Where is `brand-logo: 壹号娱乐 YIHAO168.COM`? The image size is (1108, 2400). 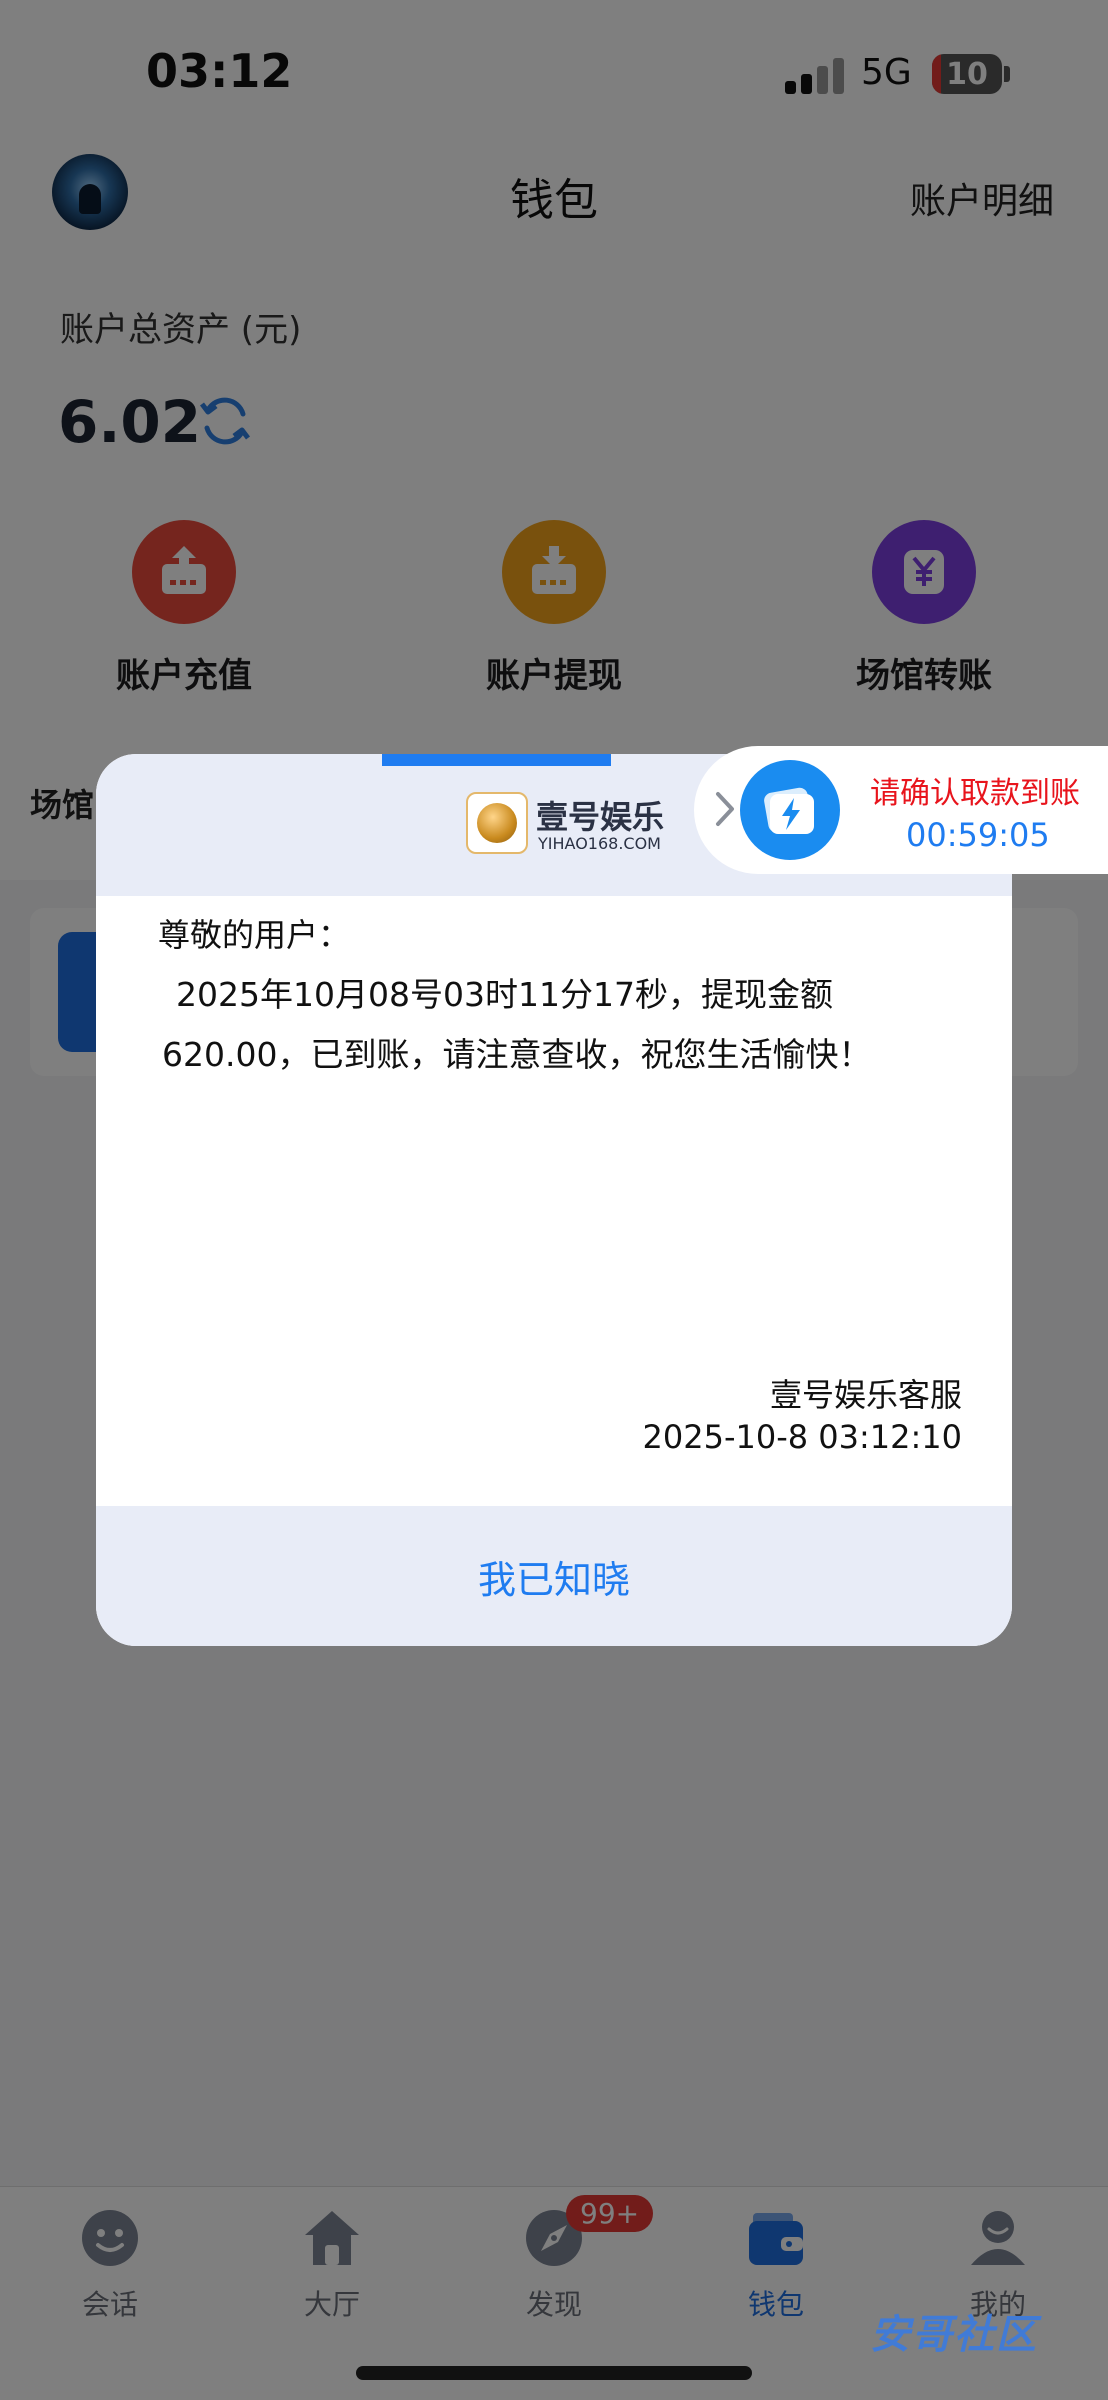
brand-logo: 壹号娱乐 YIHAO168.COM is located at coordinates (566, 825).